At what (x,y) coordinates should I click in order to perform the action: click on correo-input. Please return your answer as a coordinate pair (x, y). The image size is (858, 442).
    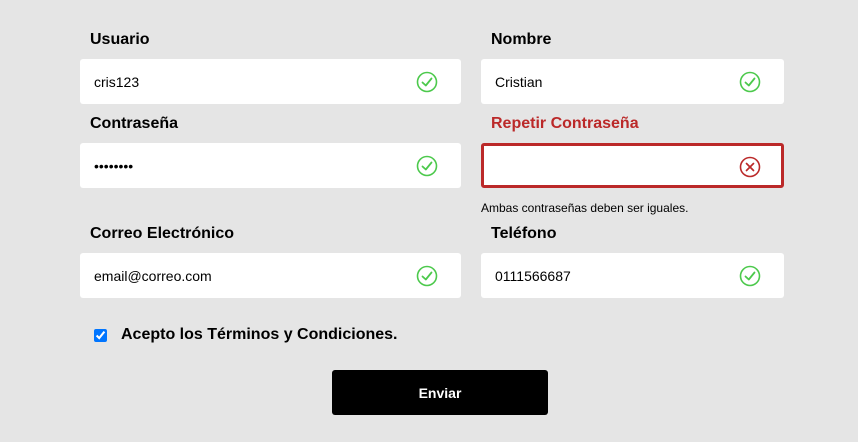
    Looking at the image, I should click on (244, 275).